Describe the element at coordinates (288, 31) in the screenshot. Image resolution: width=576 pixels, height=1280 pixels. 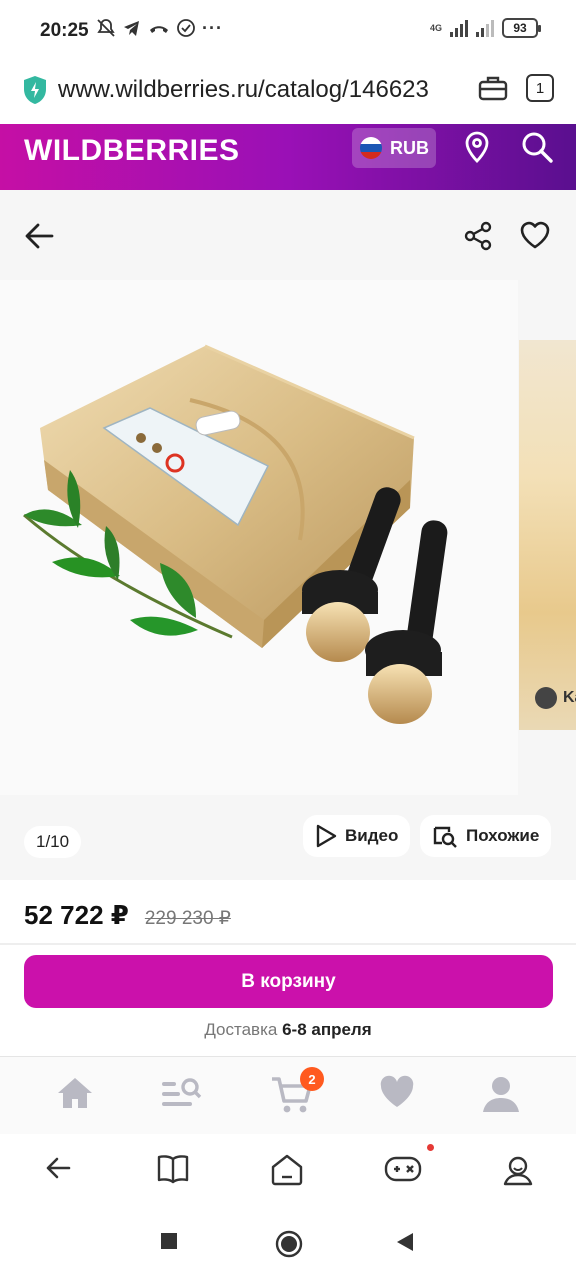
I see `status-bar: 20:25 ··· 4G 93` at that location.